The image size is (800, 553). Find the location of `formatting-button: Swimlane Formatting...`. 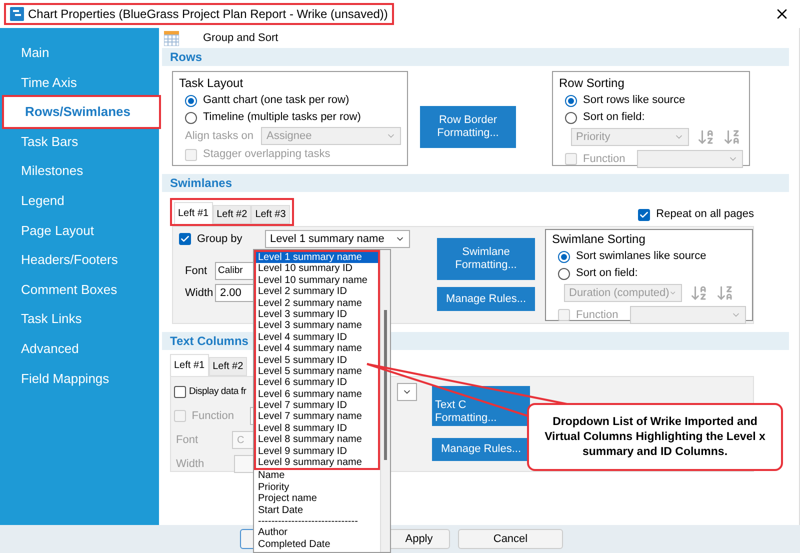

formatting-button: Swimlane Formatting... is located at coordinates (486, 259).